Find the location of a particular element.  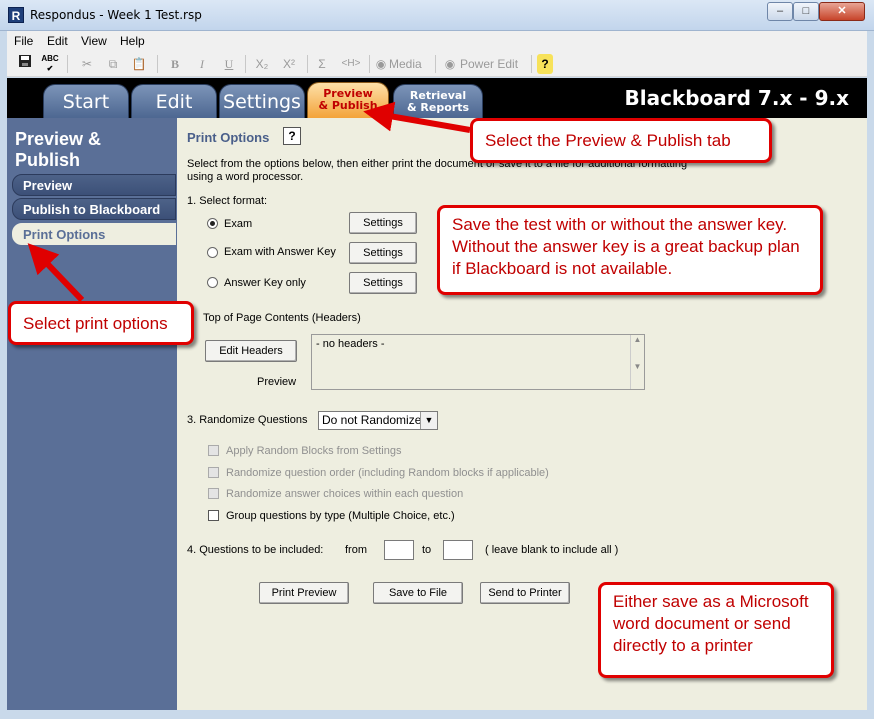

page-title: Print Options is located at coordinates (228, 137).